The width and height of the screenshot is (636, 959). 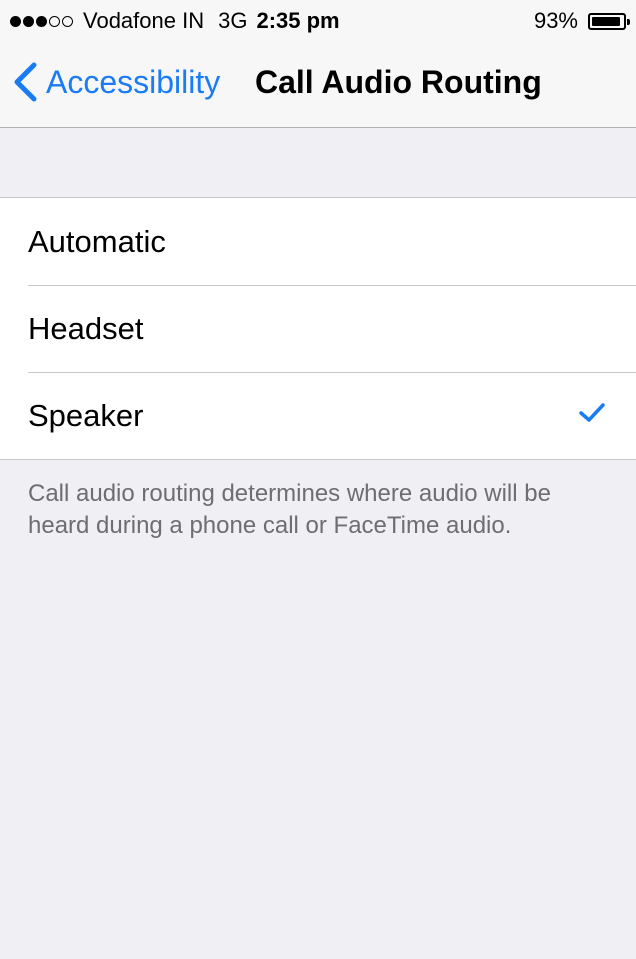 I want to click on option-label: Headset, so click(x=86, y=328).